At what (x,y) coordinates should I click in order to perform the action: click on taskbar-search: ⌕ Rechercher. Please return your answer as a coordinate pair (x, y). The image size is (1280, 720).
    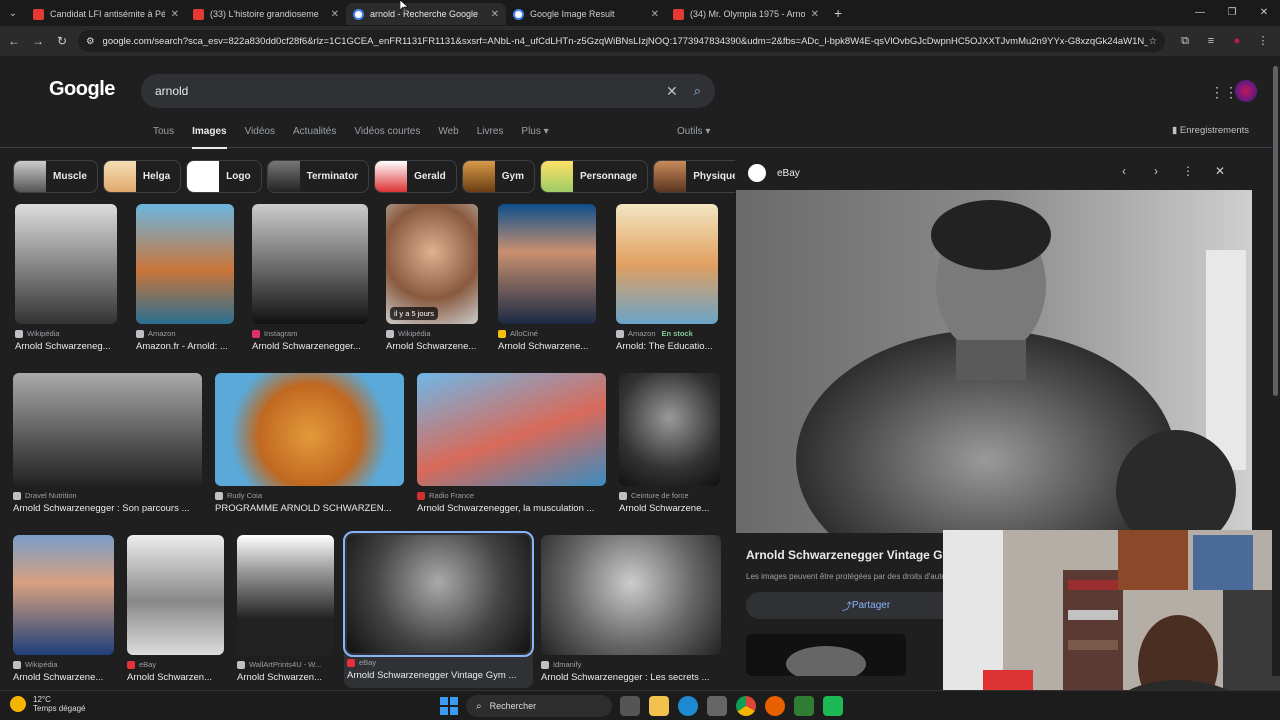
    Looking at the image, I should click on (539, 706).